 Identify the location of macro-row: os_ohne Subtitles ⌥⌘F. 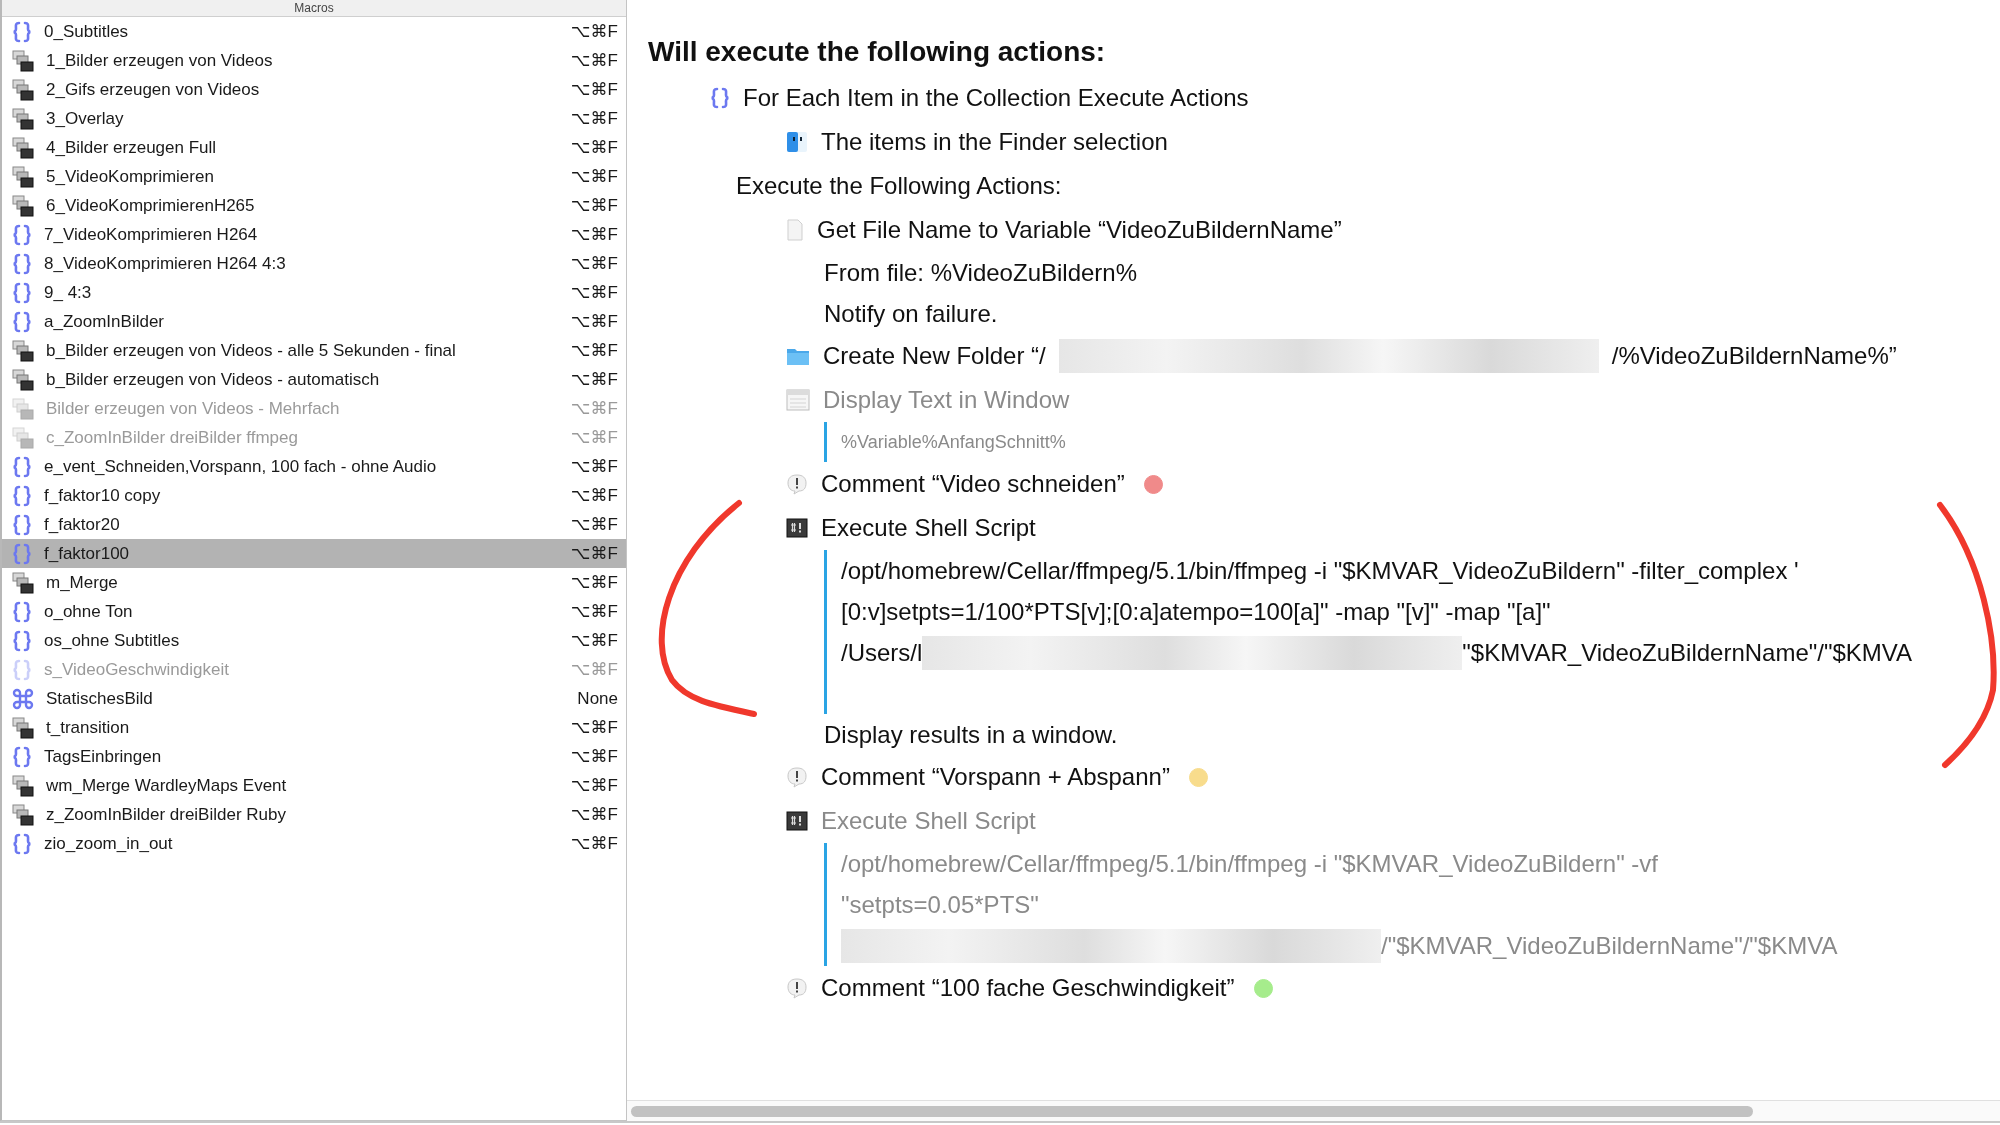
(314, 640).